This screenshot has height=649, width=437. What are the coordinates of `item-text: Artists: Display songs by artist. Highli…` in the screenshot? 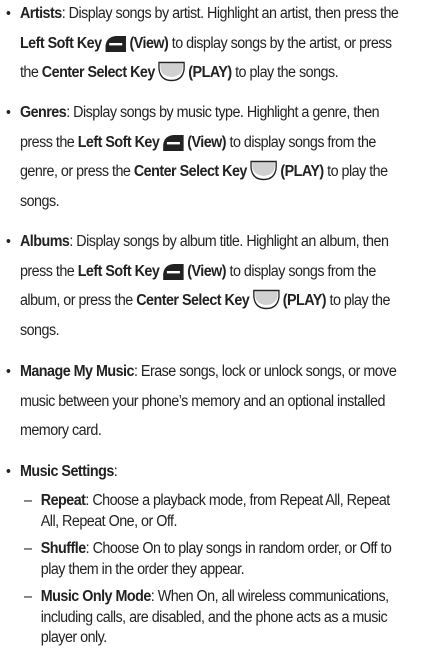 It's located at (209, 43).